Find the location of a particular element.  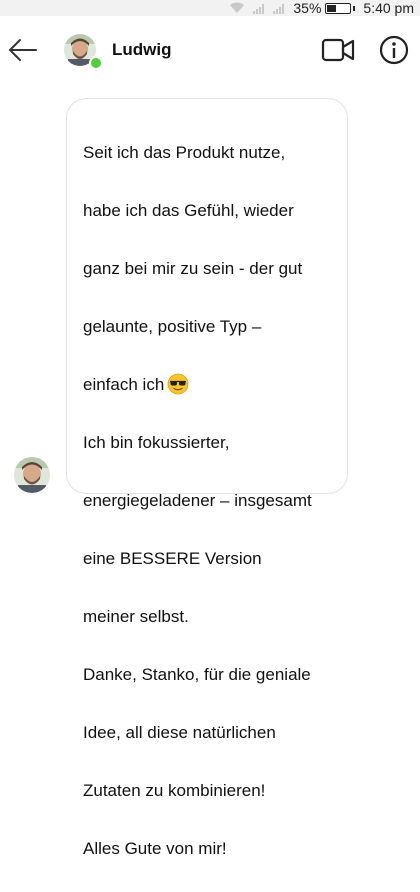

message-line: einfach ich is located at coordinates (124, 384).